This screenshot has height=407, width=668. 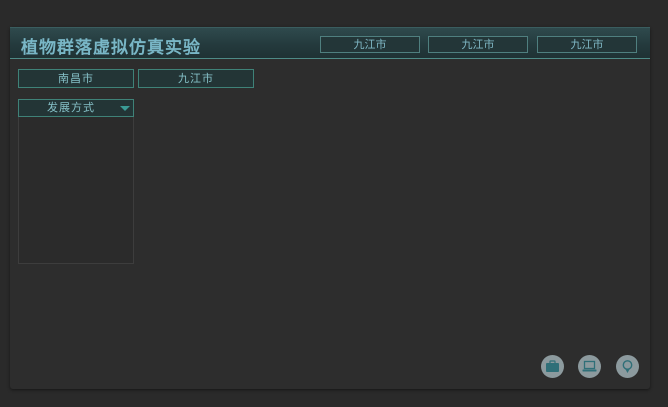 I want to click on tab-city-1: 九江市, so click(x=370, y=44).